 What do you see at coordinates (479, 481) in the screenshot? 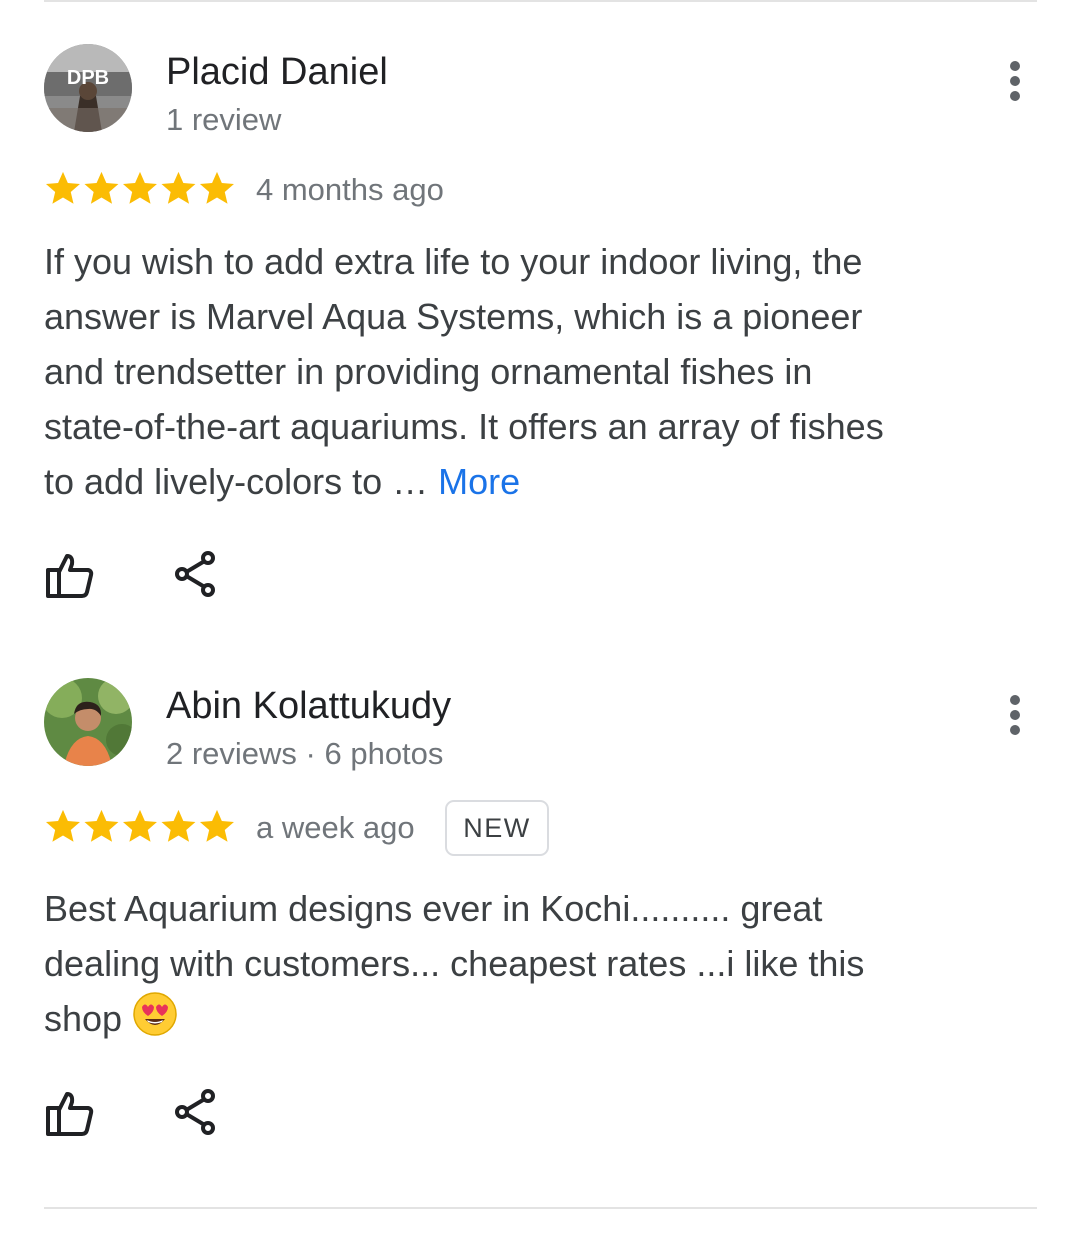
I see `more-link: More` at bounding box center [479, 481].